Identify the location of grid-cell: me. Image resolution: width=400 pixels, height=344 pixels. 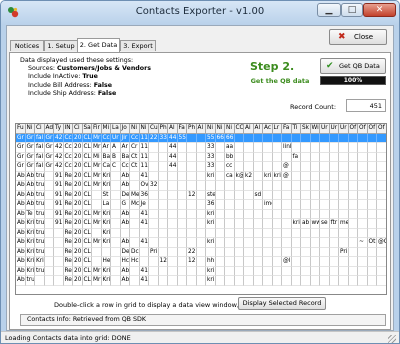
(344, 224).